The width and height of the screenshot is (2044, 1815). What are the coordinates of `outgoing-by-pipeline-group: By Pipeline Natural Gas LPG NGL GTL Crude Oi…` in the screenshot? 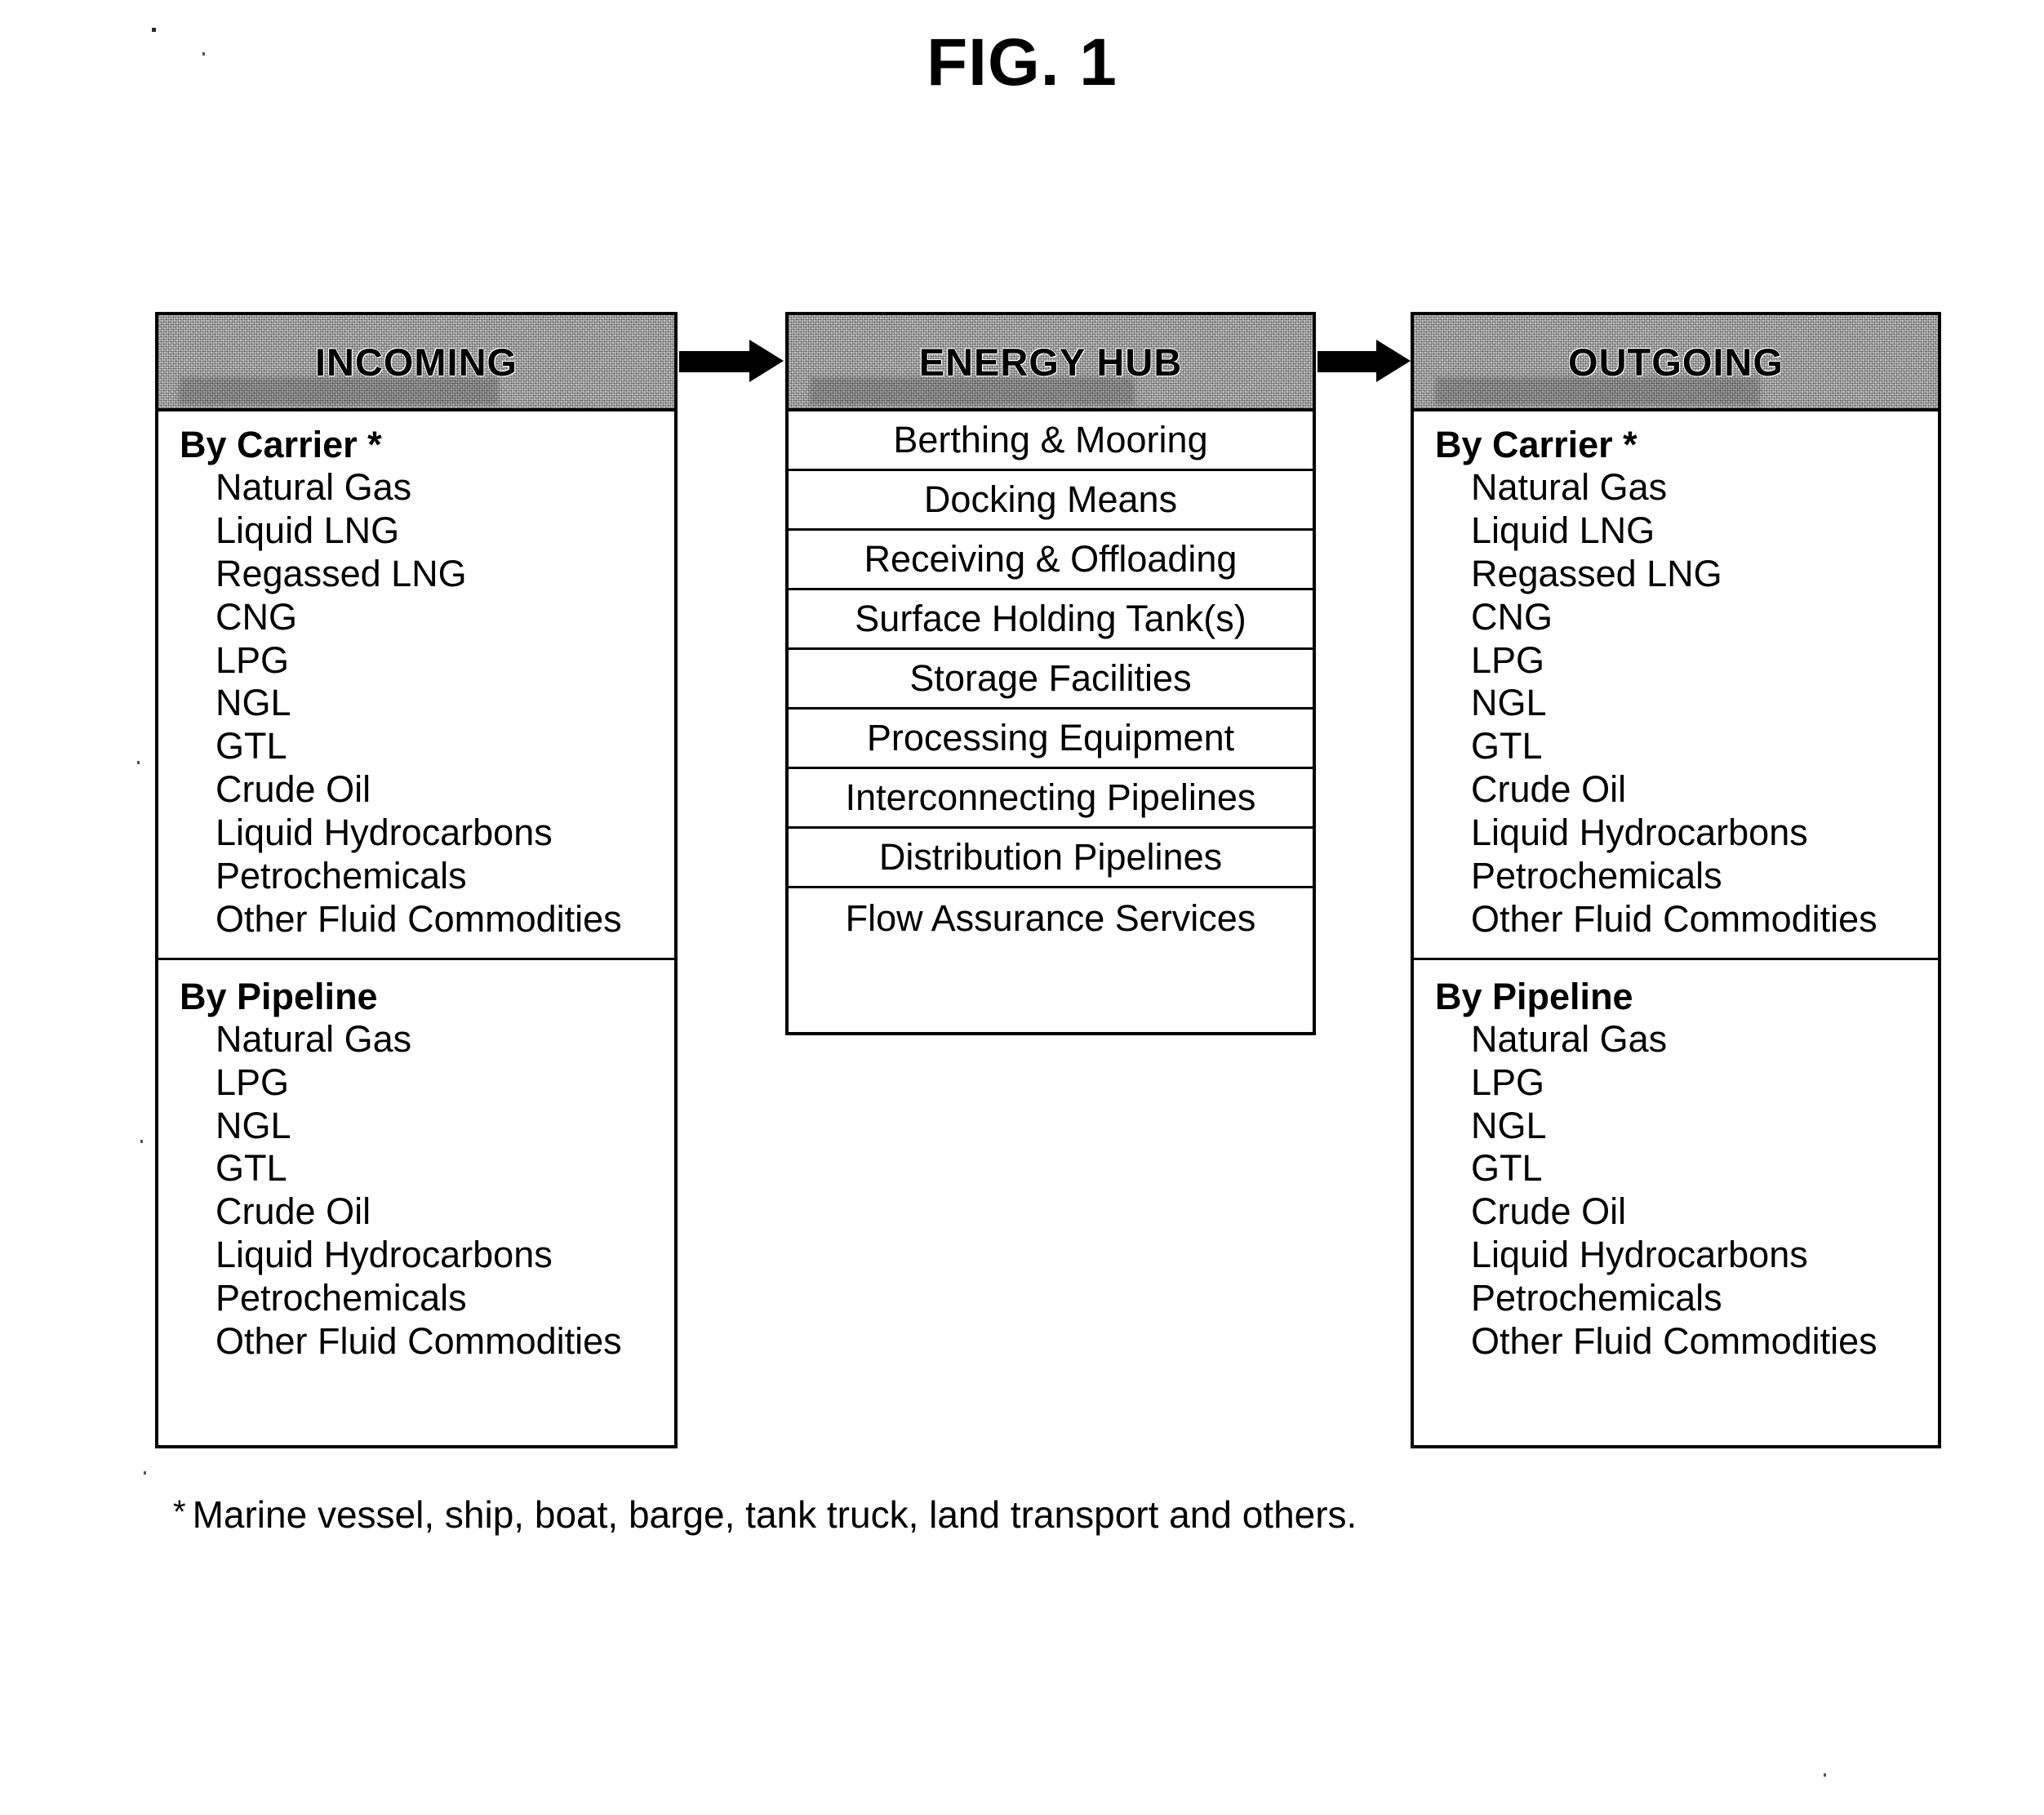 It's located at (1676, 1166).